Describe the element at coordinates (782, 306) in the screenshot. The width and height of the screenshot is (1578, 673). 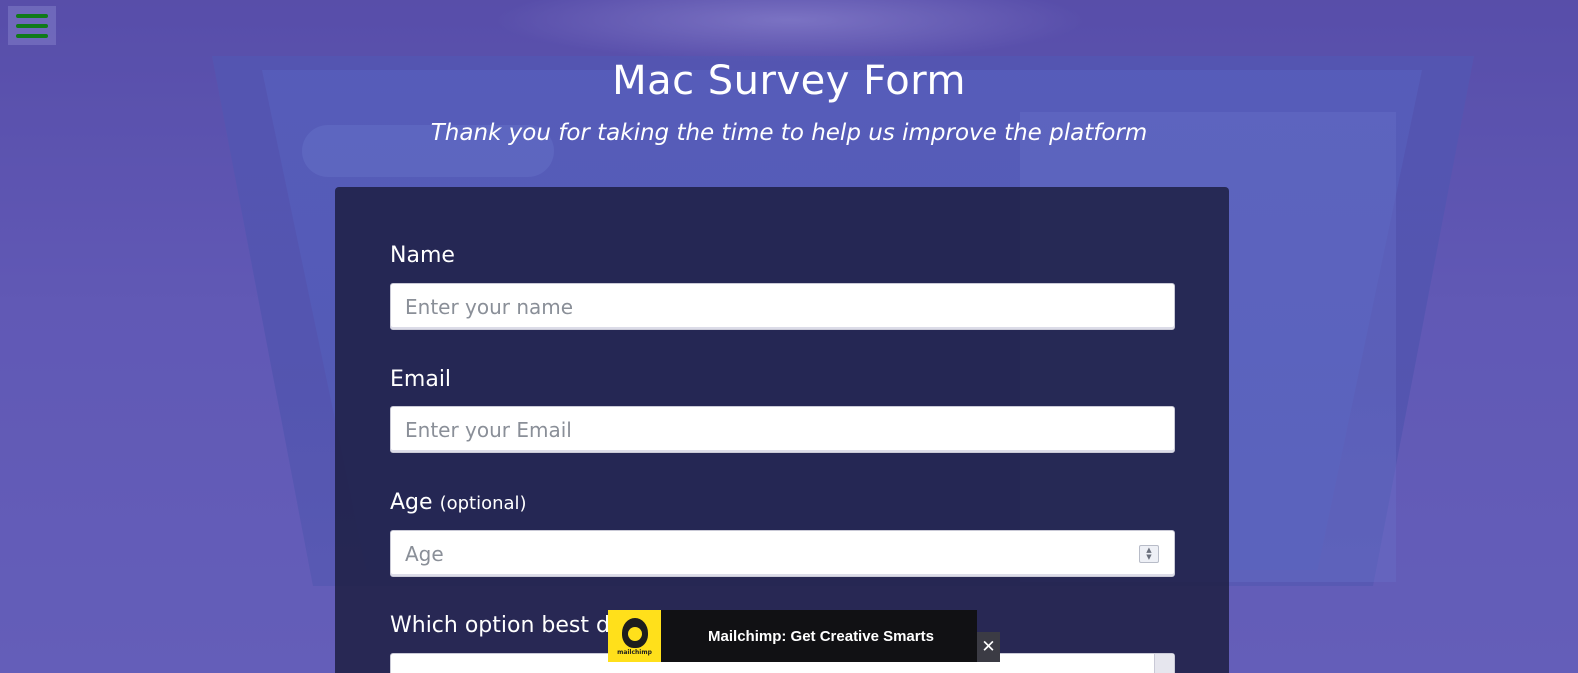
I see `name-input` at that location.